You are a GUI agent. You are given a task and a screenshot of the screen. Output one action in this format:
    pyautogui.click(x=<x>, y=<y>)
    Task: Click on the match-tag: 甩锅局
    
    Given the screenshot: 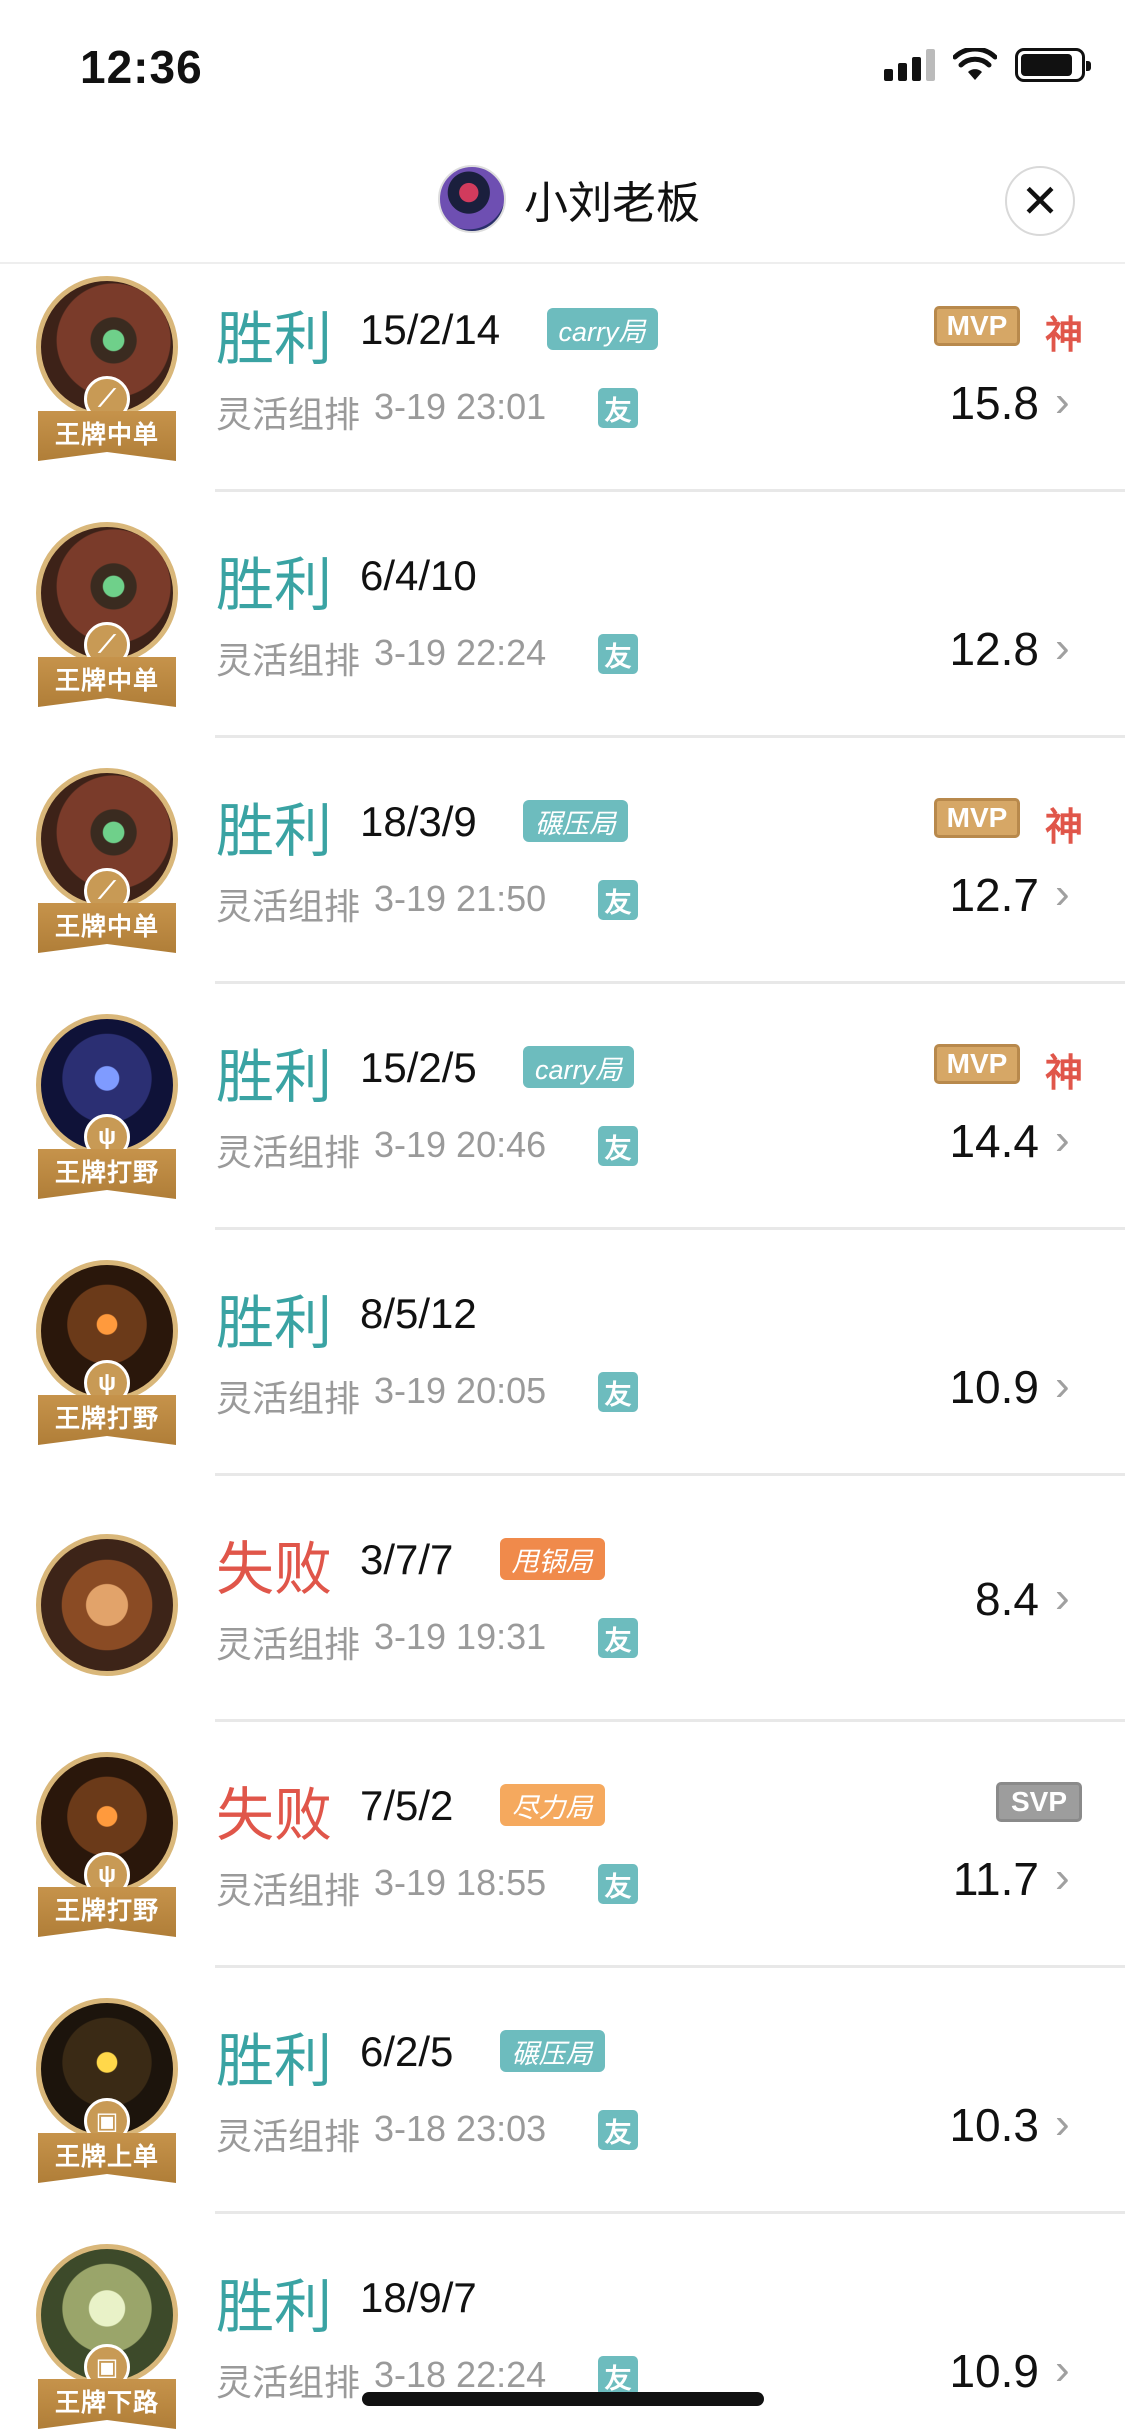 What is the action you would take?
    pyautogui.click(x=552, y=1559)
    